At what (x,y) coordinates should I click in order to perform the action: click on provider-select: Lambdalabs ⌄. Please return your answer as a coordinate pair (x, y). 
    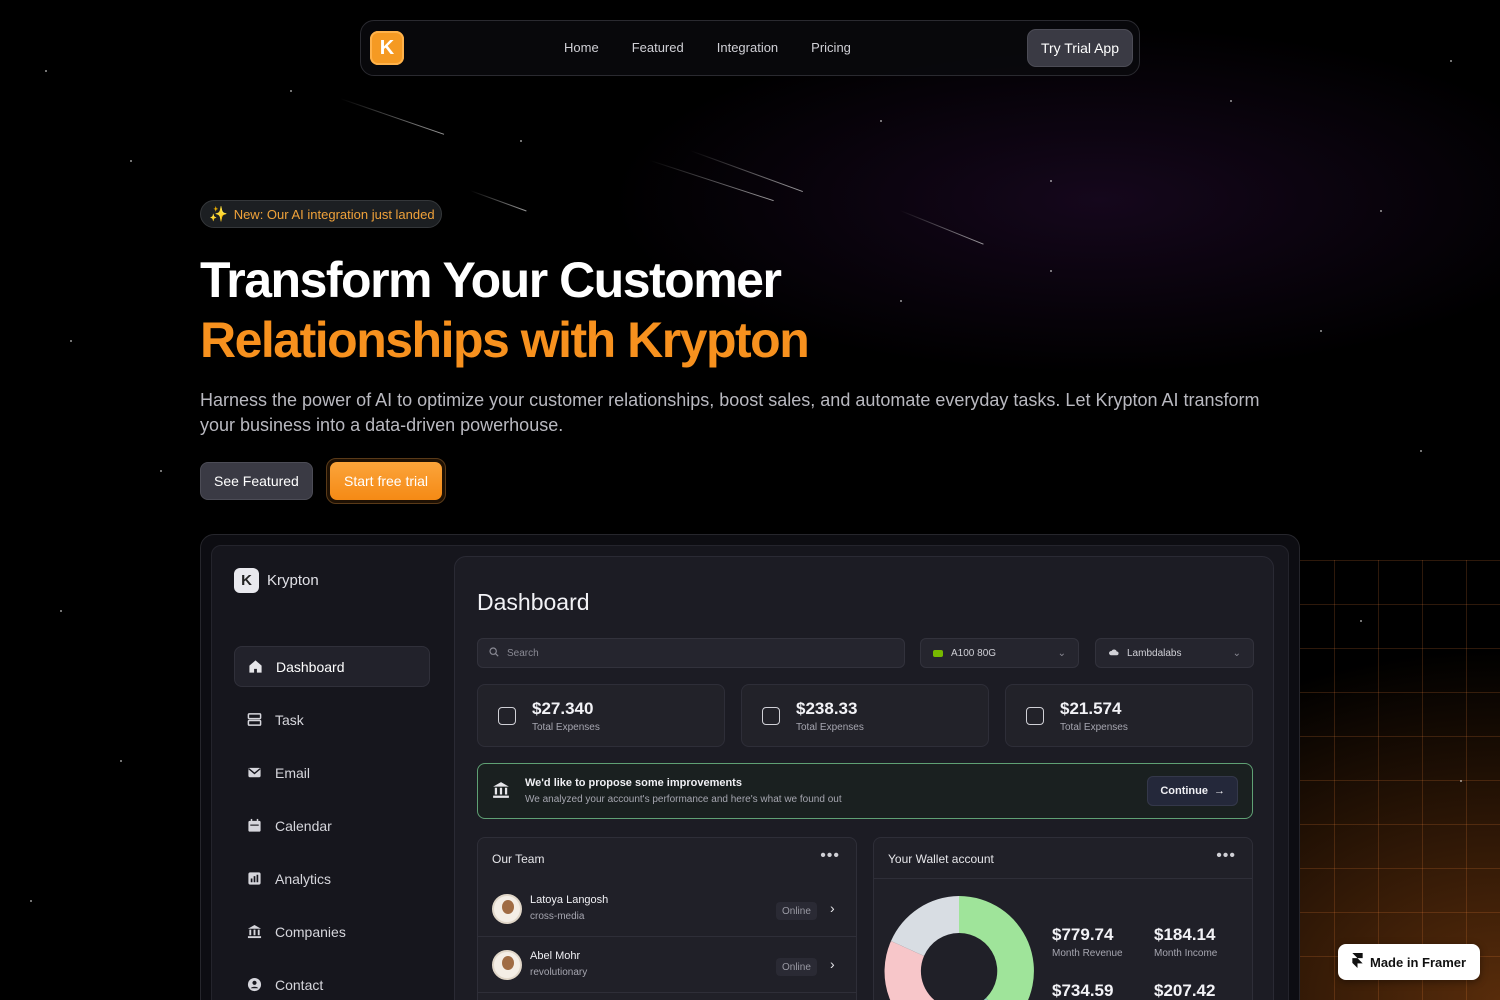
    Looking at the image, I should click on (1174, 653).